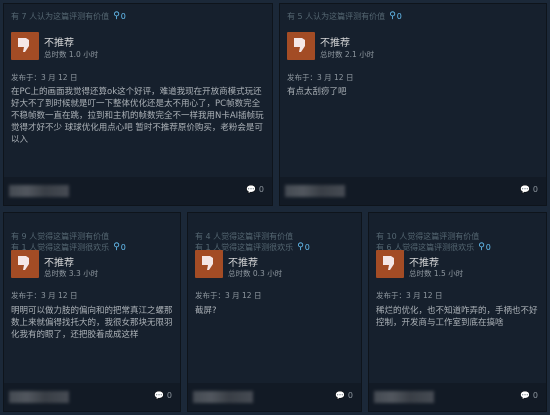  Describe the element at coordinates (317, 92) in the screenshot. I see `review-text: 有点太刮痧了吧` at that location.